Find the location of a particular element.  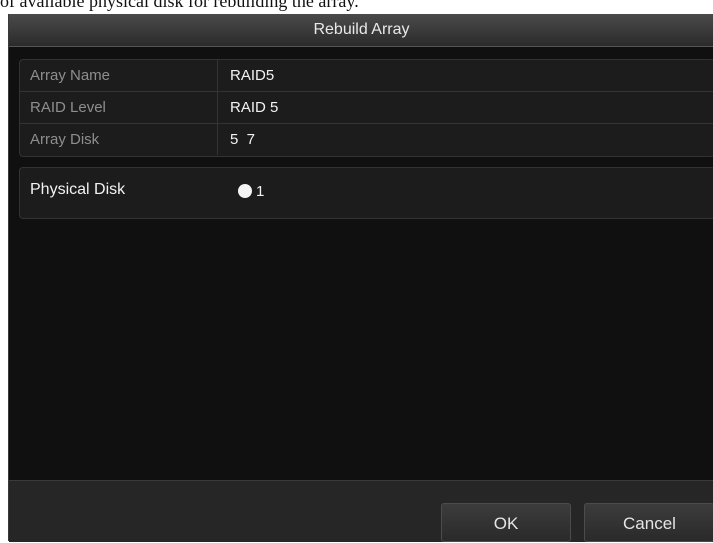

physical-disk-label: Physical Disk is located at coordinates (78, 189).